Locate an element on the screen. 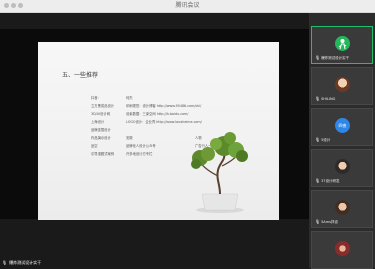 This screenshot has width=375, height=269. participant-tile: 🎙5Ams拌设 is located at coordinates (342, 209).